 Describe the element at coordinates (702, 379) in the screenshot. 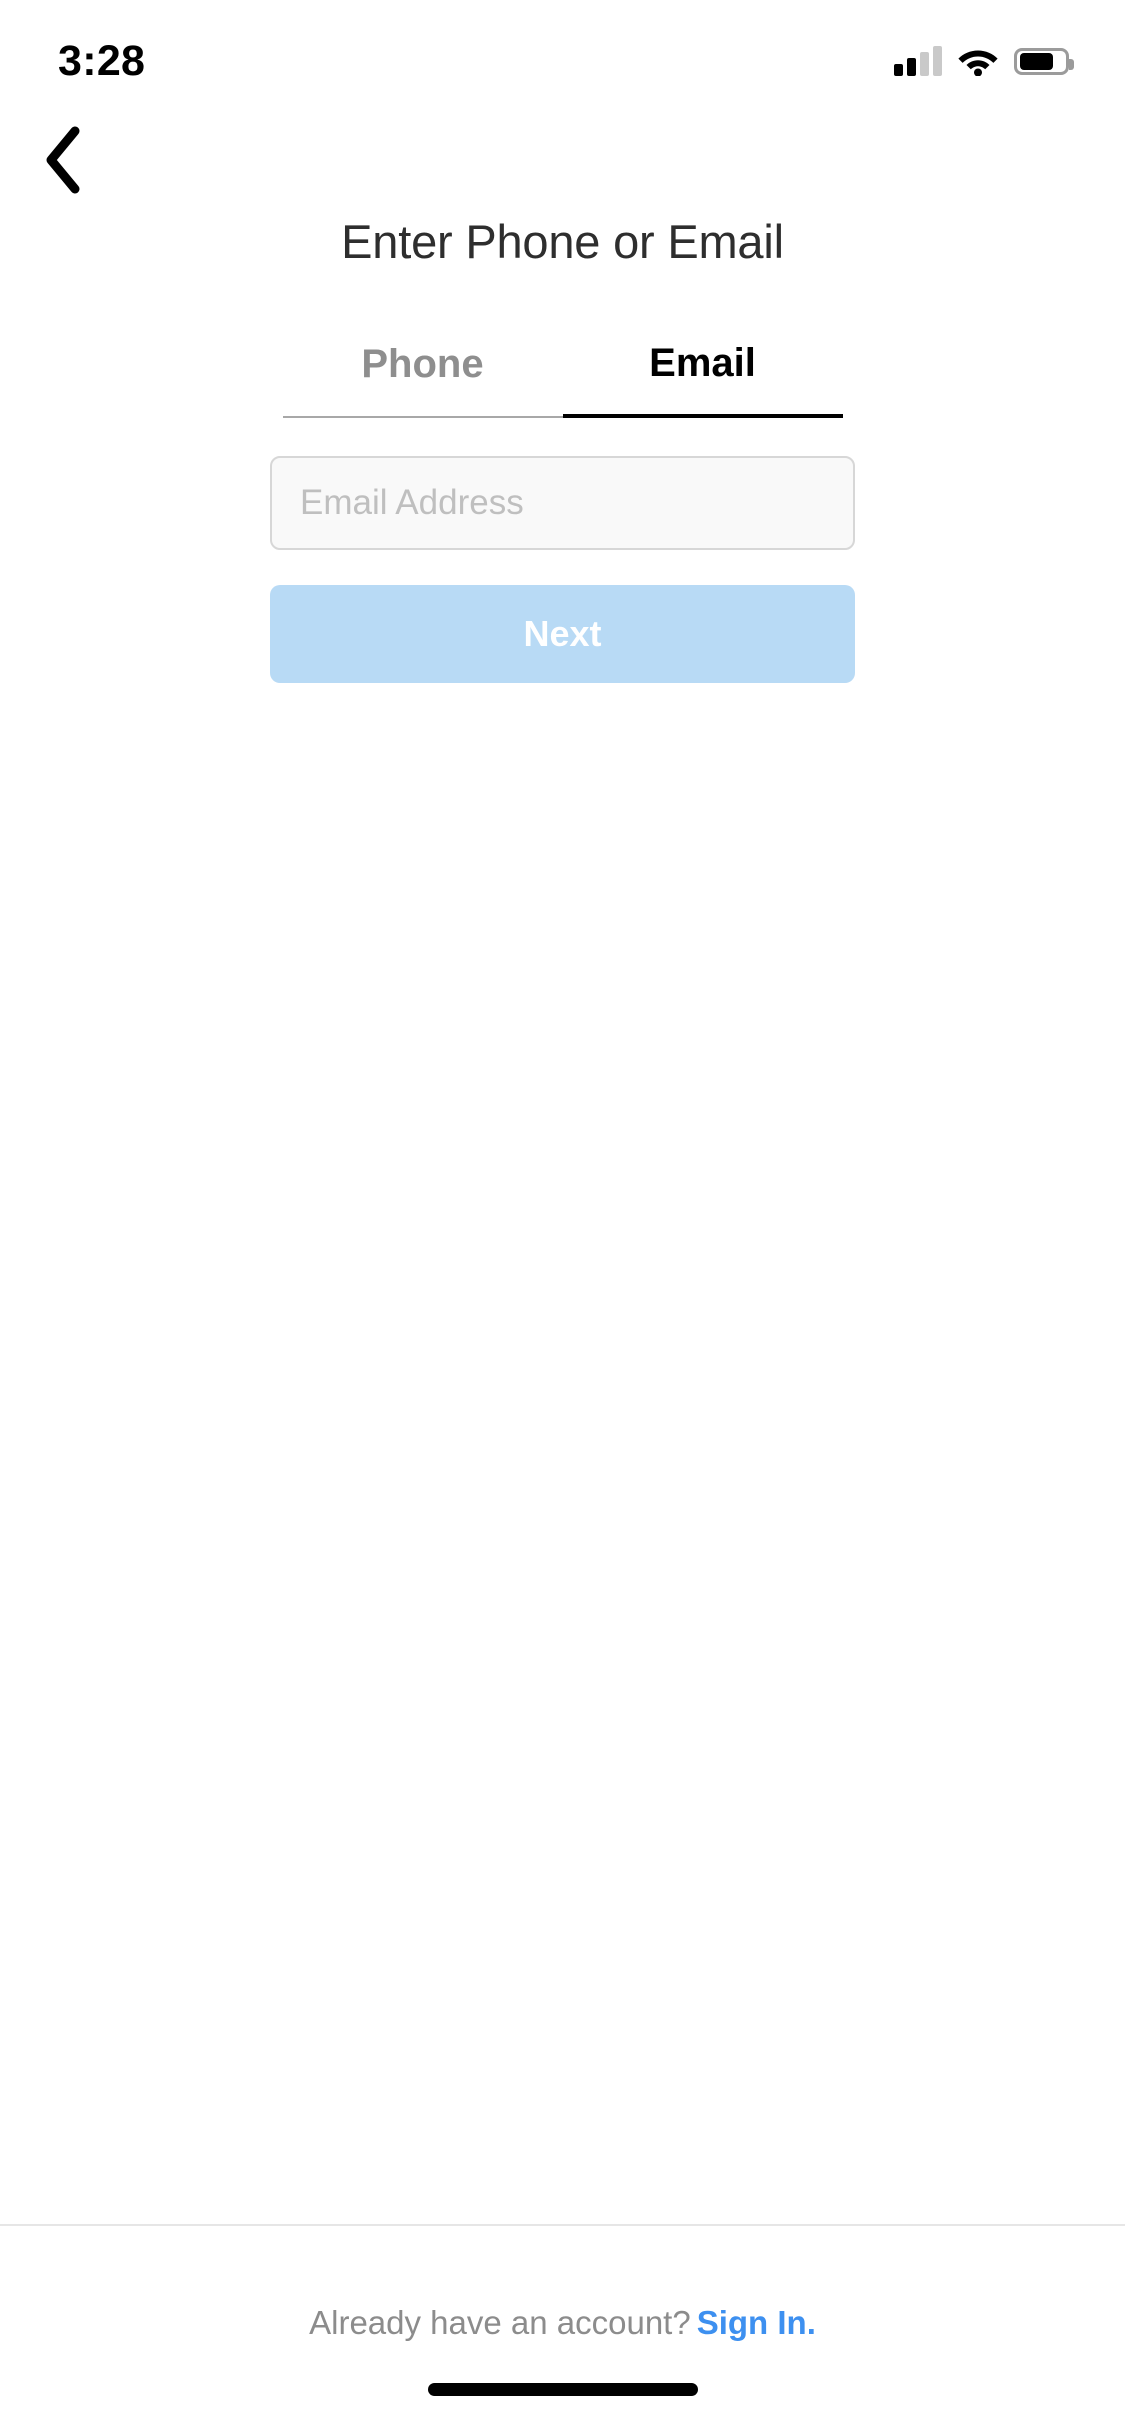

I see `tab-email: Email` at that location.